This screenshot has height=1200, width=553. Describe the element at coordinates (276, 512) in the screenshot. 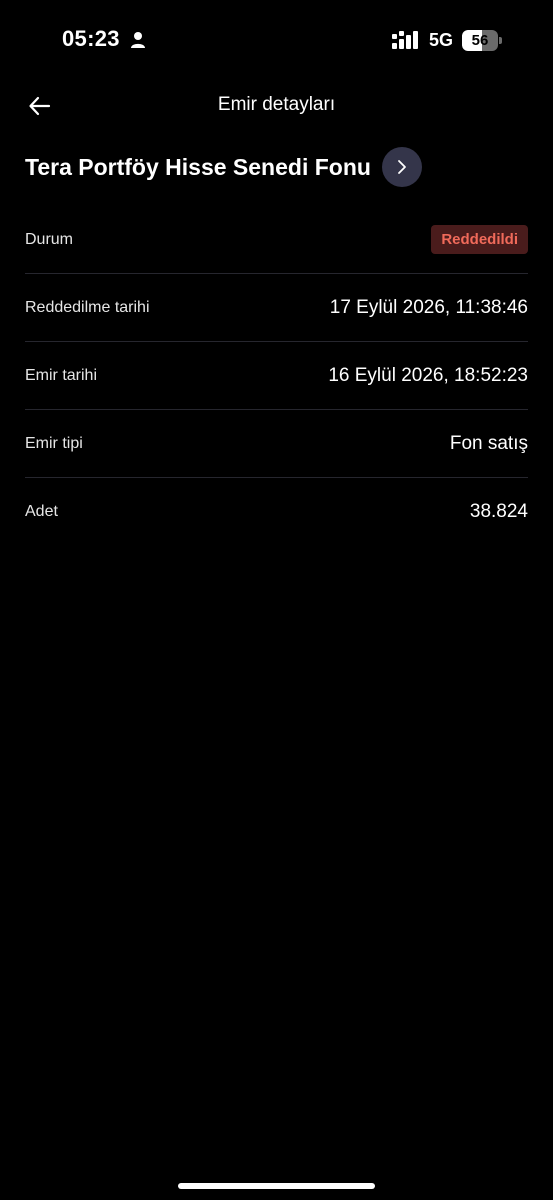

I see `detail-row-quantity: Adet 38.824` at that location.